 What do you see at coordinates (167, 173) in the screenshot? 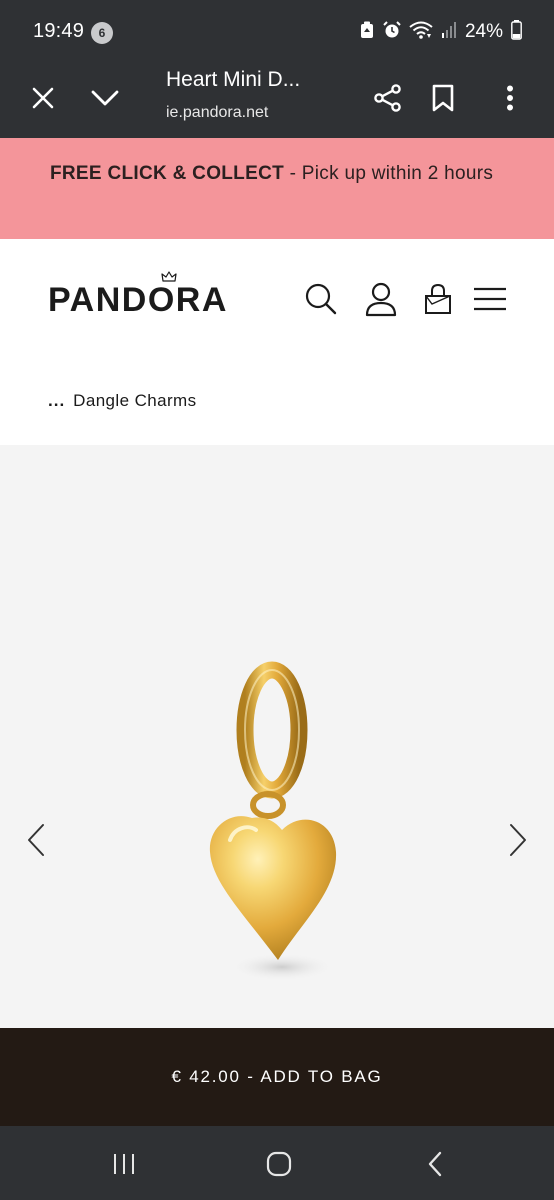
I see `promo-bold-text: FREE CLICK & COLLECT` at bounding box center [167, 173].